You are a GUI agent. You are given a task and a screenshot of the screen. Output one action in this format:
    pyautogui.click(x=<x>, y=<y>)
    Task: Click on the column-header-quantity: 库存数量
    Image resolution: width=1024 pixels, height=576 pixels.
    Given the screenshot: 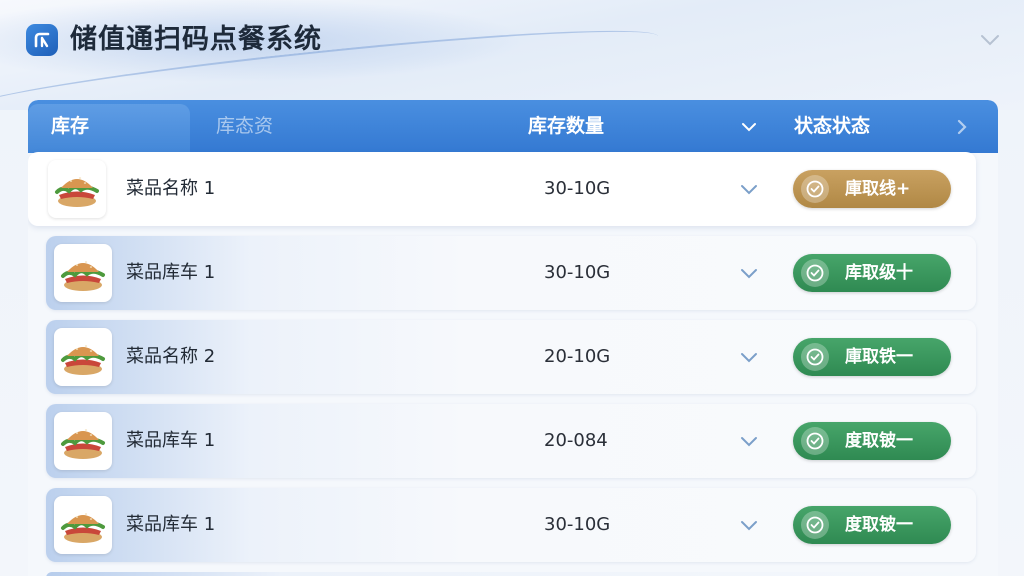 What is the action you would take?
    pyautogui.click(x=566, y=126)
    